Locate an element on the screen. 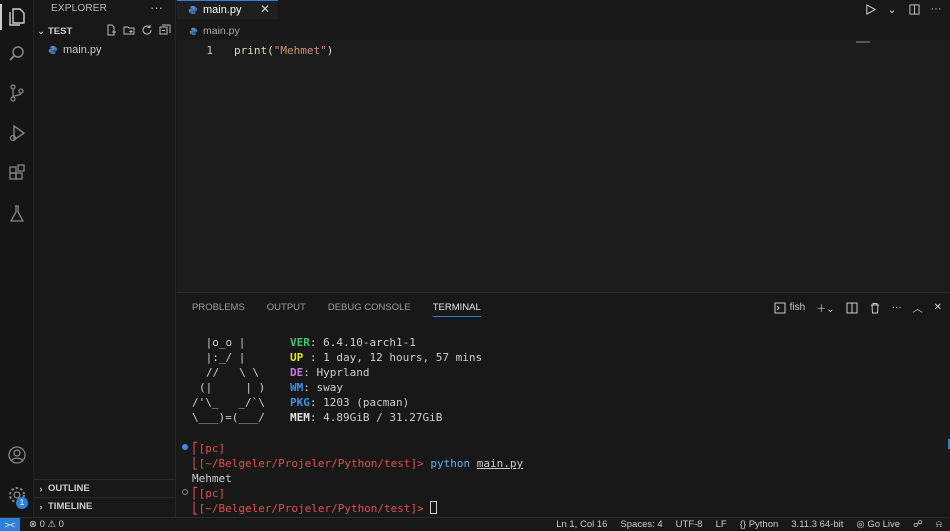  encoding: UTF-8 is located at coordinates (689, 524).